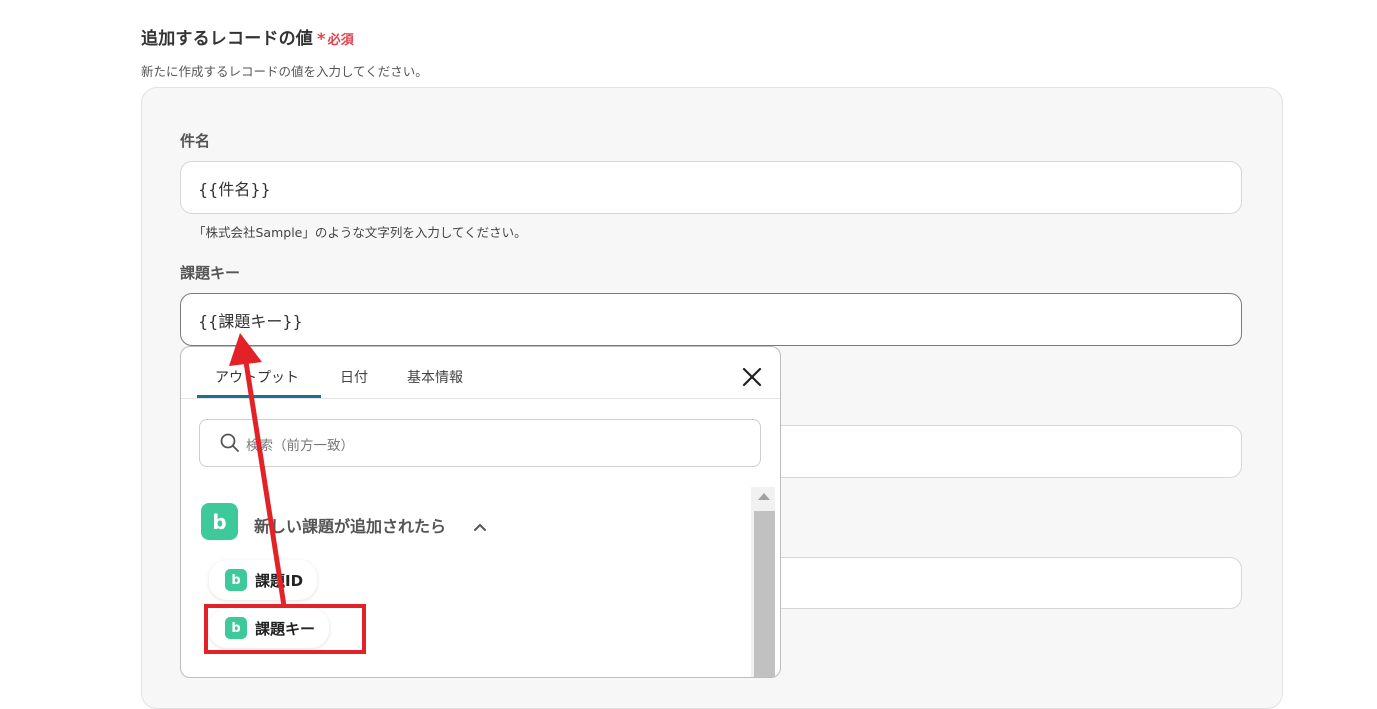 This screenshot has width=1377, height=709. Describe the element at coordinates (258, 470) in the screenshot. I see `annotation-arrow` at that location.